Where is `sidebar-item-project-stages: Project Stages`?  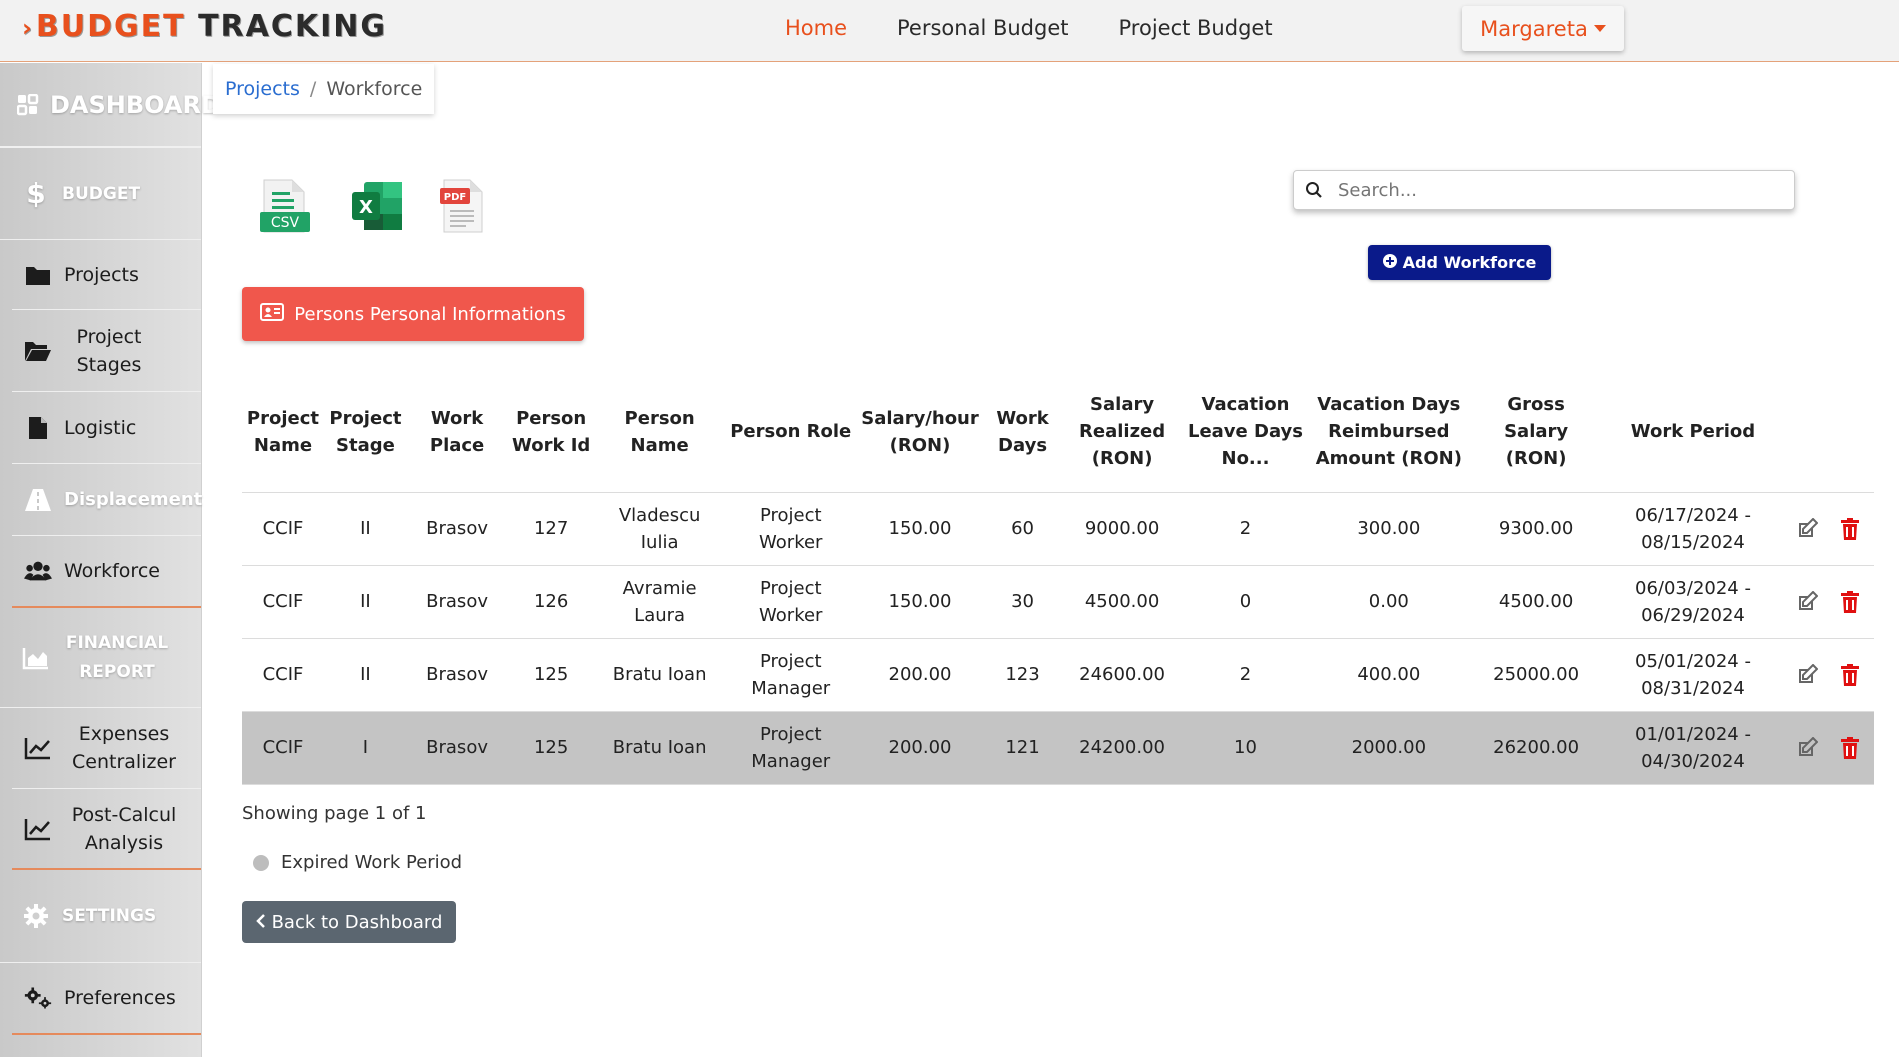 sidebar-item-project-stages: Project Stages is located at coordinates (106, 351).